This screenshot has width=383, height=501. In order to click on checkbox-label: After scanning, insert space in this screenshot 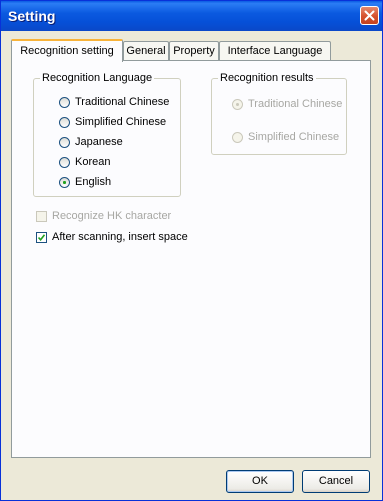, I will do `click(120, 237)`.